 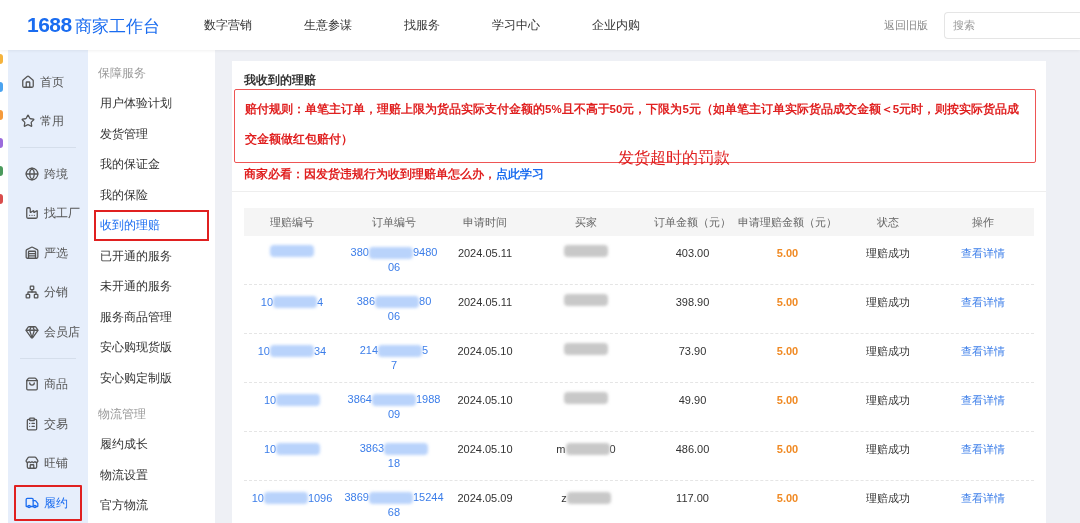 I want to click on sub-nav-item: 服务商品管理, so click(x=151, y=316).